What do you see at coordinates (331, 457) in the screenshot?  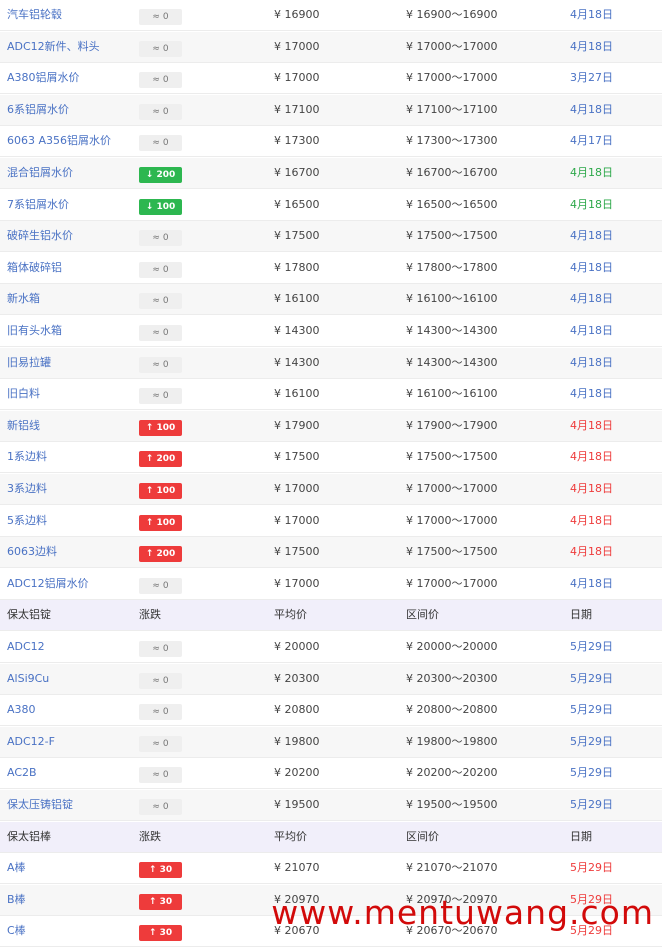 I see `table-row: 1系边料 ↑ 200 ¥ 17500 ¥ 17500～17500 4月18日` at bounding box center [331, 457].